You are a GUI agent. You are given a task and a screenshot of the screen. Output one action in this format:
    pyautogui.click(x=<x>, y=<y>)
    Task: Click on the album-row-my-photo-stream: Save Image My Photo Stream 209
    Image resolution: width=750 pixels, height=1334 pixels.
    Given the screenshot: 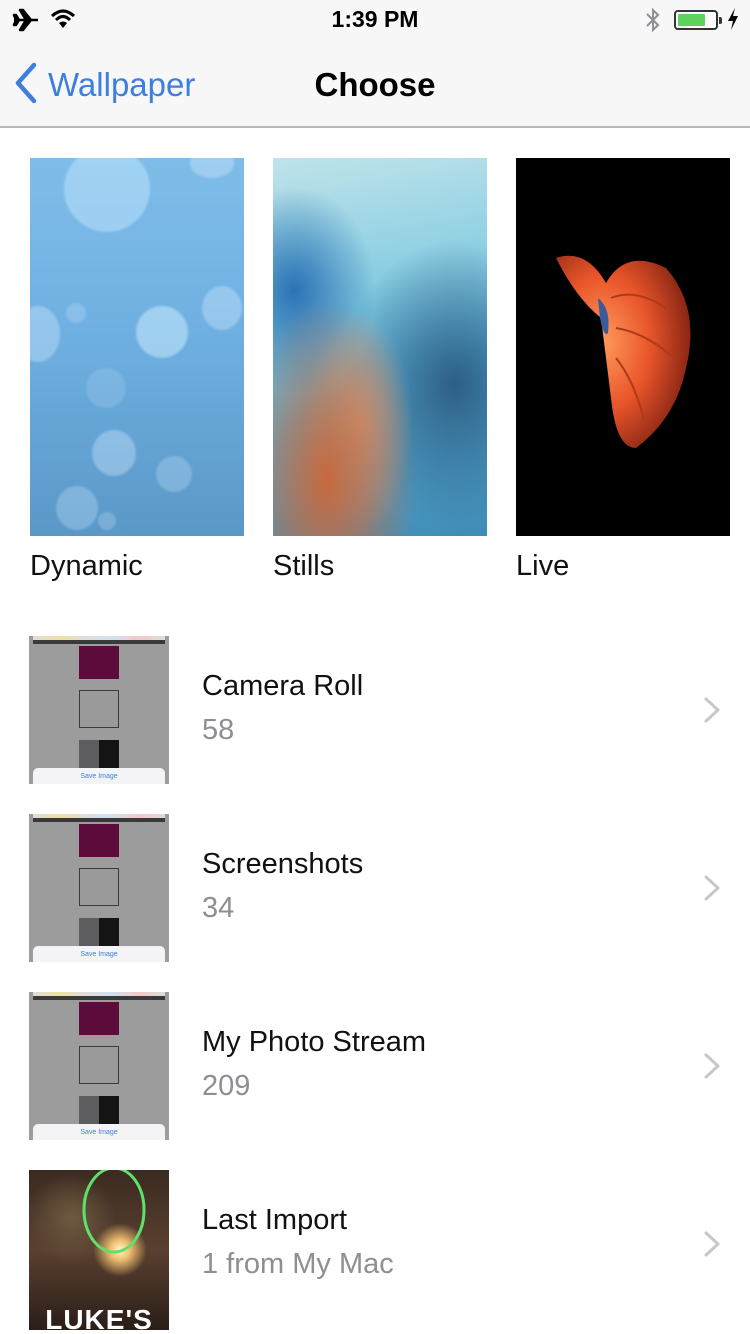 What is the action you would take?
    pyautogui.click(x=375, y=1066)
    